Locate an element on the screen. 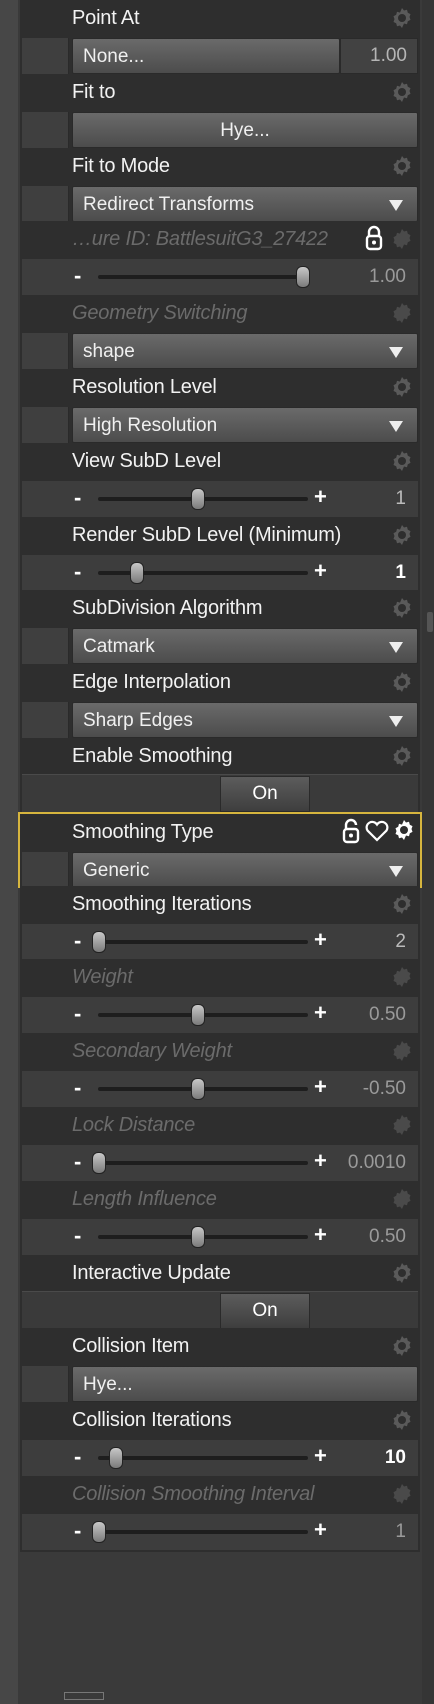  dropdown-select: Catmark is located at coordinates (245, 646).